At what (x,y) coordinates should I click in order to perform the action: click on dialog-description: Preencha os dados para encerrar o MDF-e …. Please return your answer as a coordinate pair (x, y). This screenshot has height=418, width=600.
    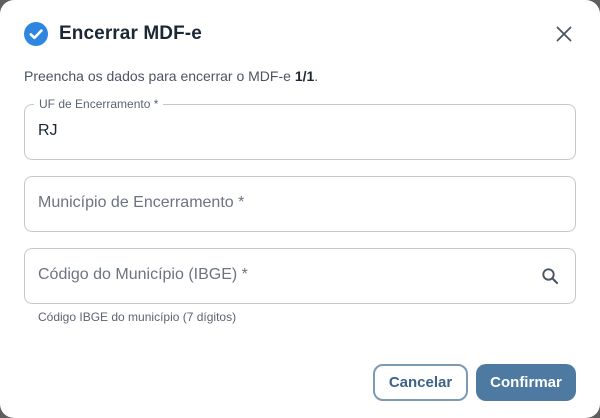
    Looking at the image, I should click on (171, 76).